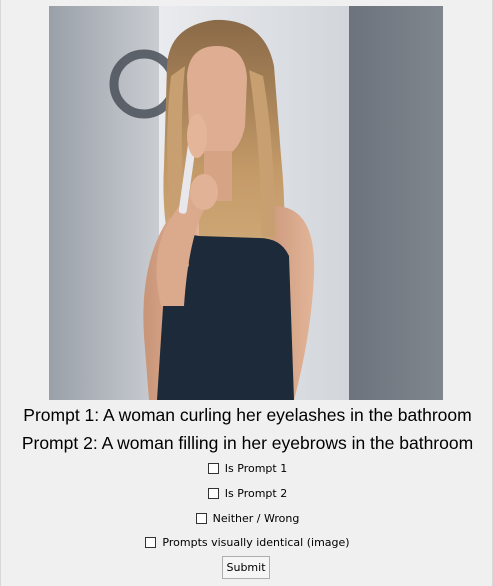 The width and height of the screenshot is (493, 586). What do you see at coordinates (246, 567) in the screenshot?
I see `submit-button: Submit` at bounding box center [246, 567].